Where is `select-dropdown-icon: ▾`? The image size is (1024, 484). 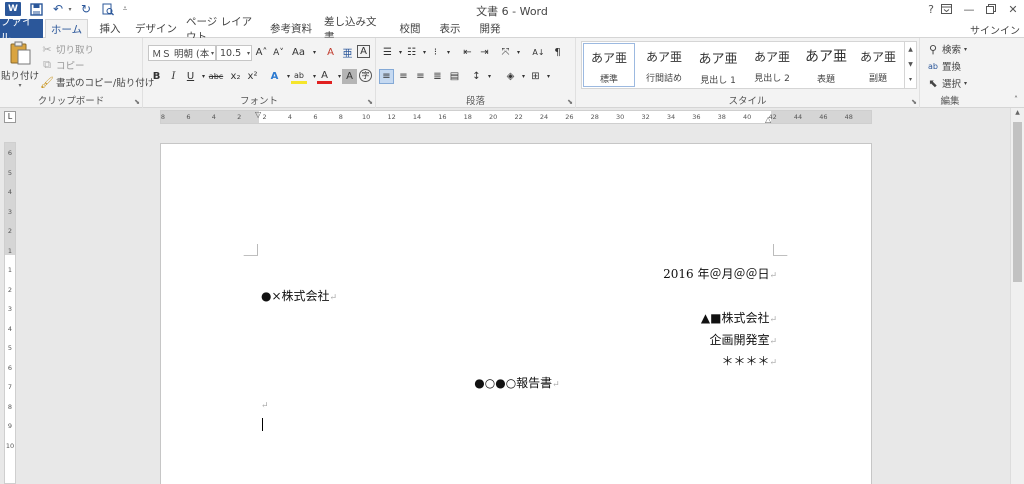
select-dropdown-icon: ▾ is located at coordinates (965, 83).